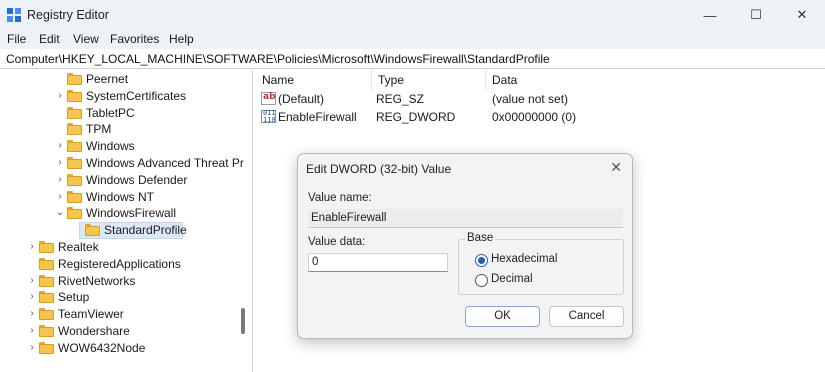  I want to click on hexadecimal-label: Hexadecimal, so click(524, 259).